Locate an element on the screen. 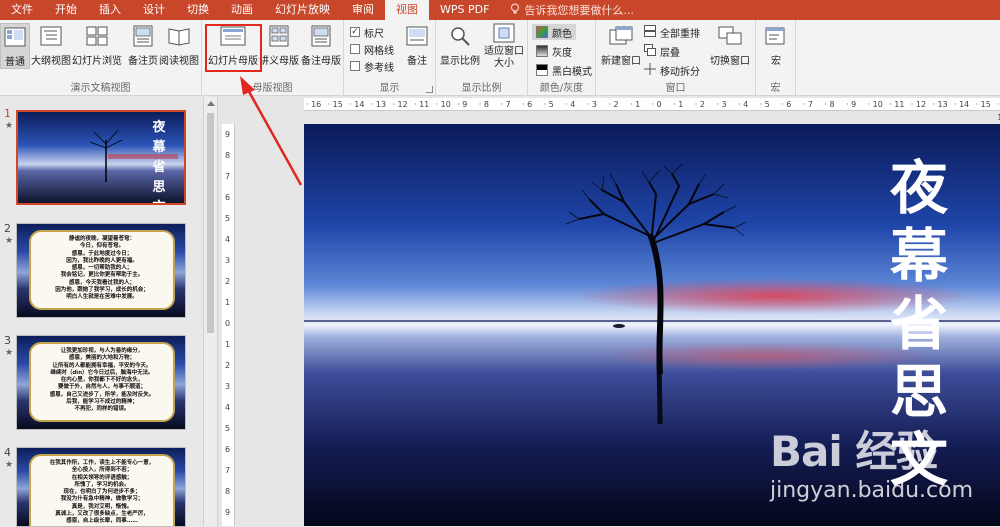 The image size is (1000, 527). color-label: 颜色 is located at coordinates (562, 34).